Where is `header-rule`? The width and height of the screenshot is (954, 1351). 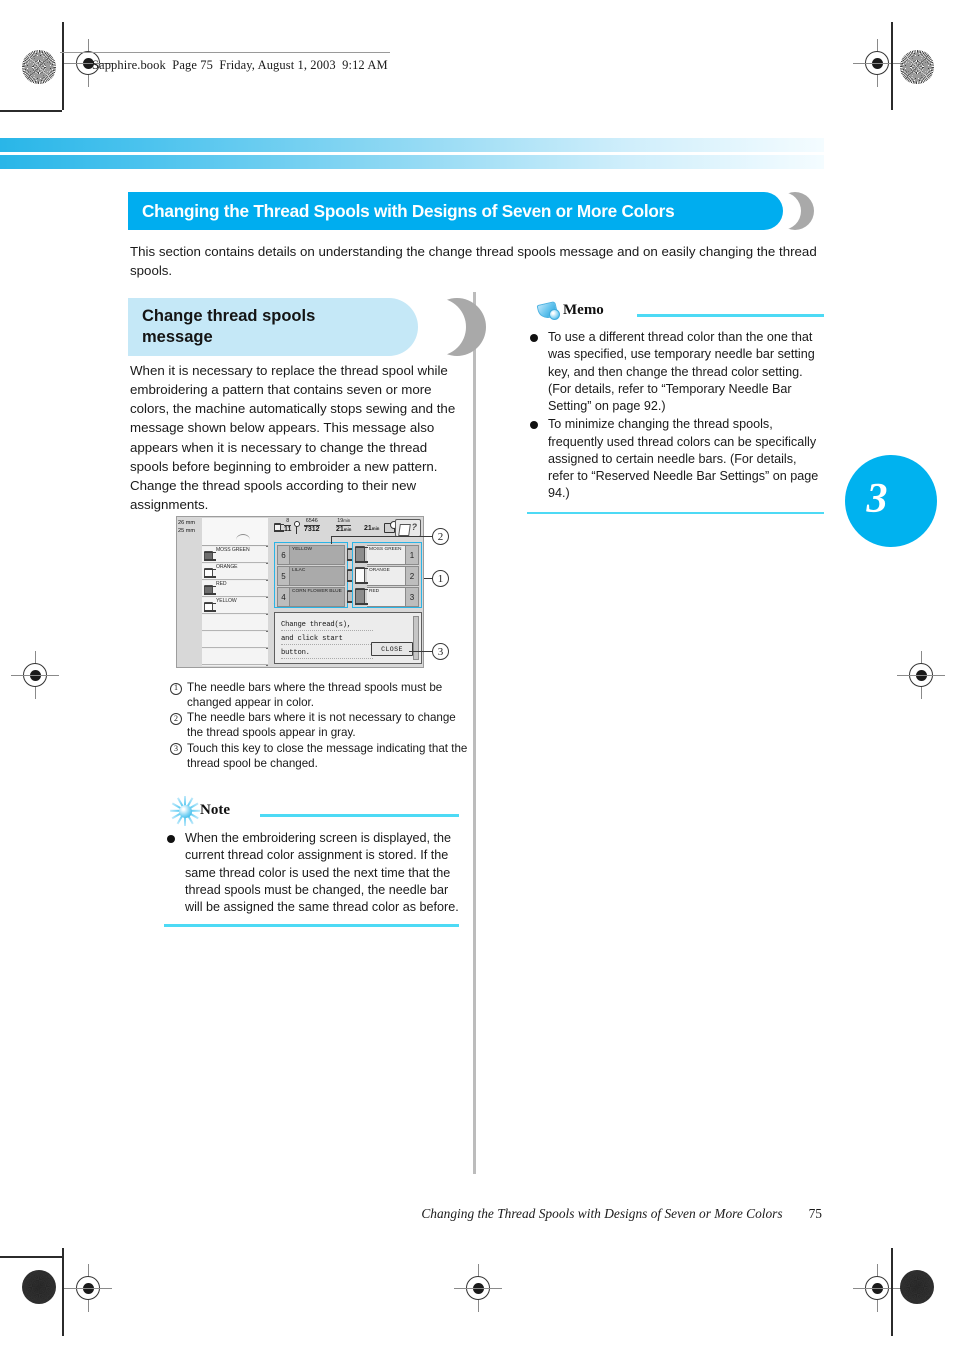 header-rule is located at coordinates (225, 52).